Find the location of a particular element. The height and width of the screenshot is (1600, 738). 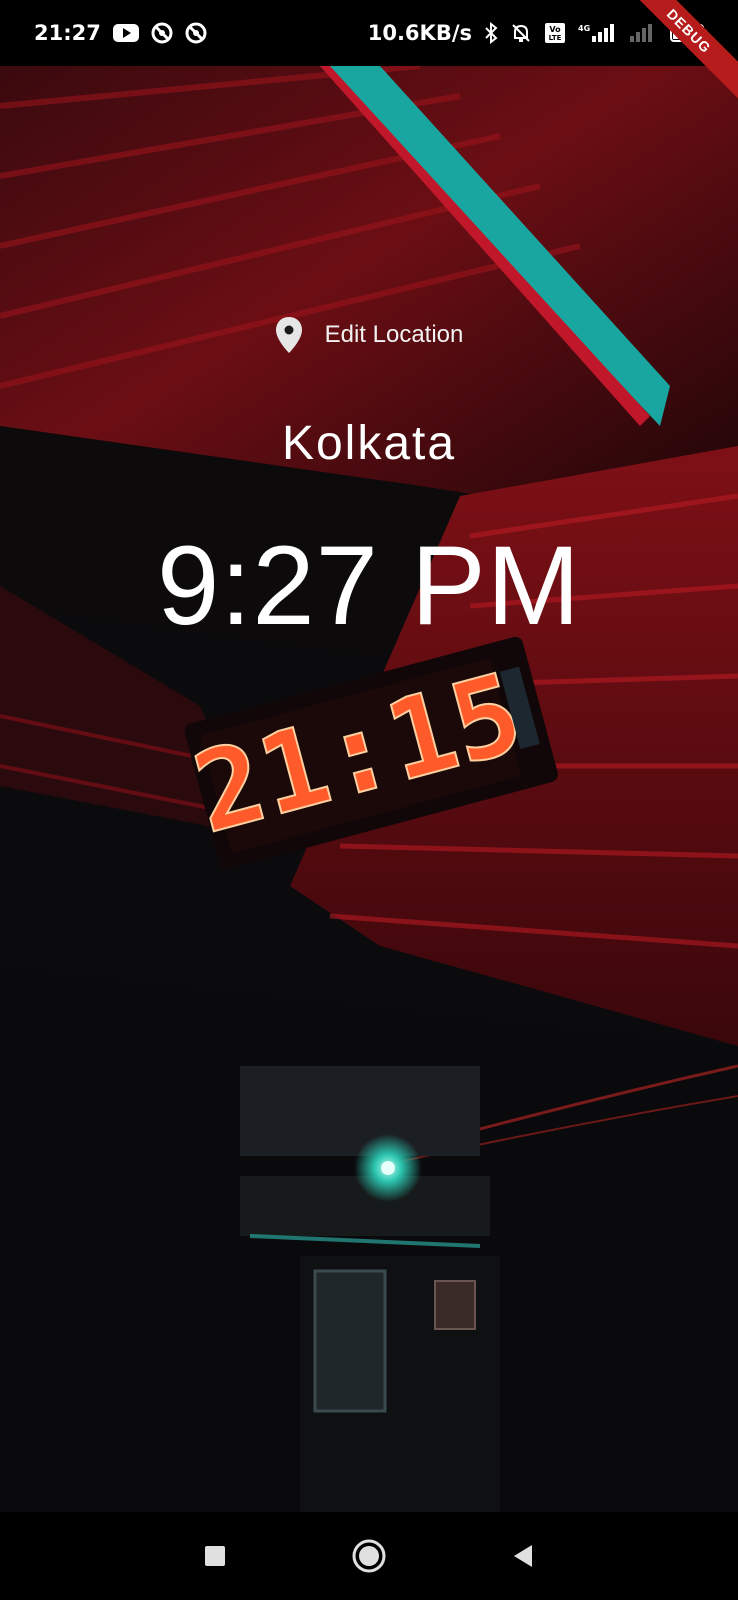

svg-text: Vo is located at coordinates (555, 29).